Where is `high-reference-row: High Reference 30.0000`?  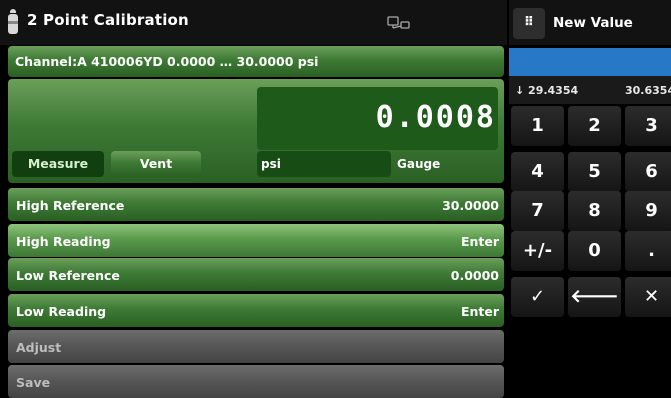 high-reference-row: High Reference 30.0000 is located at coordinates (256, 204).